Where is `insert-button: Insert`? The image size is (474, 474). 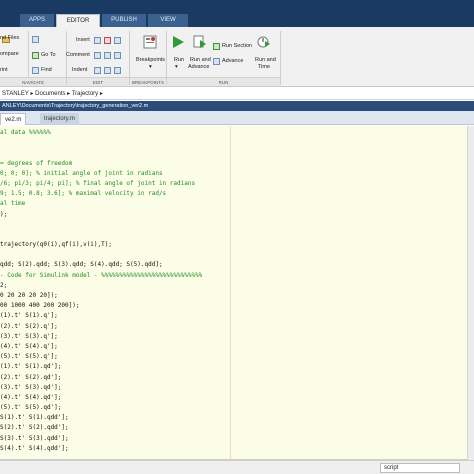
insert-button: Insert is located at coordinates (83, 40).